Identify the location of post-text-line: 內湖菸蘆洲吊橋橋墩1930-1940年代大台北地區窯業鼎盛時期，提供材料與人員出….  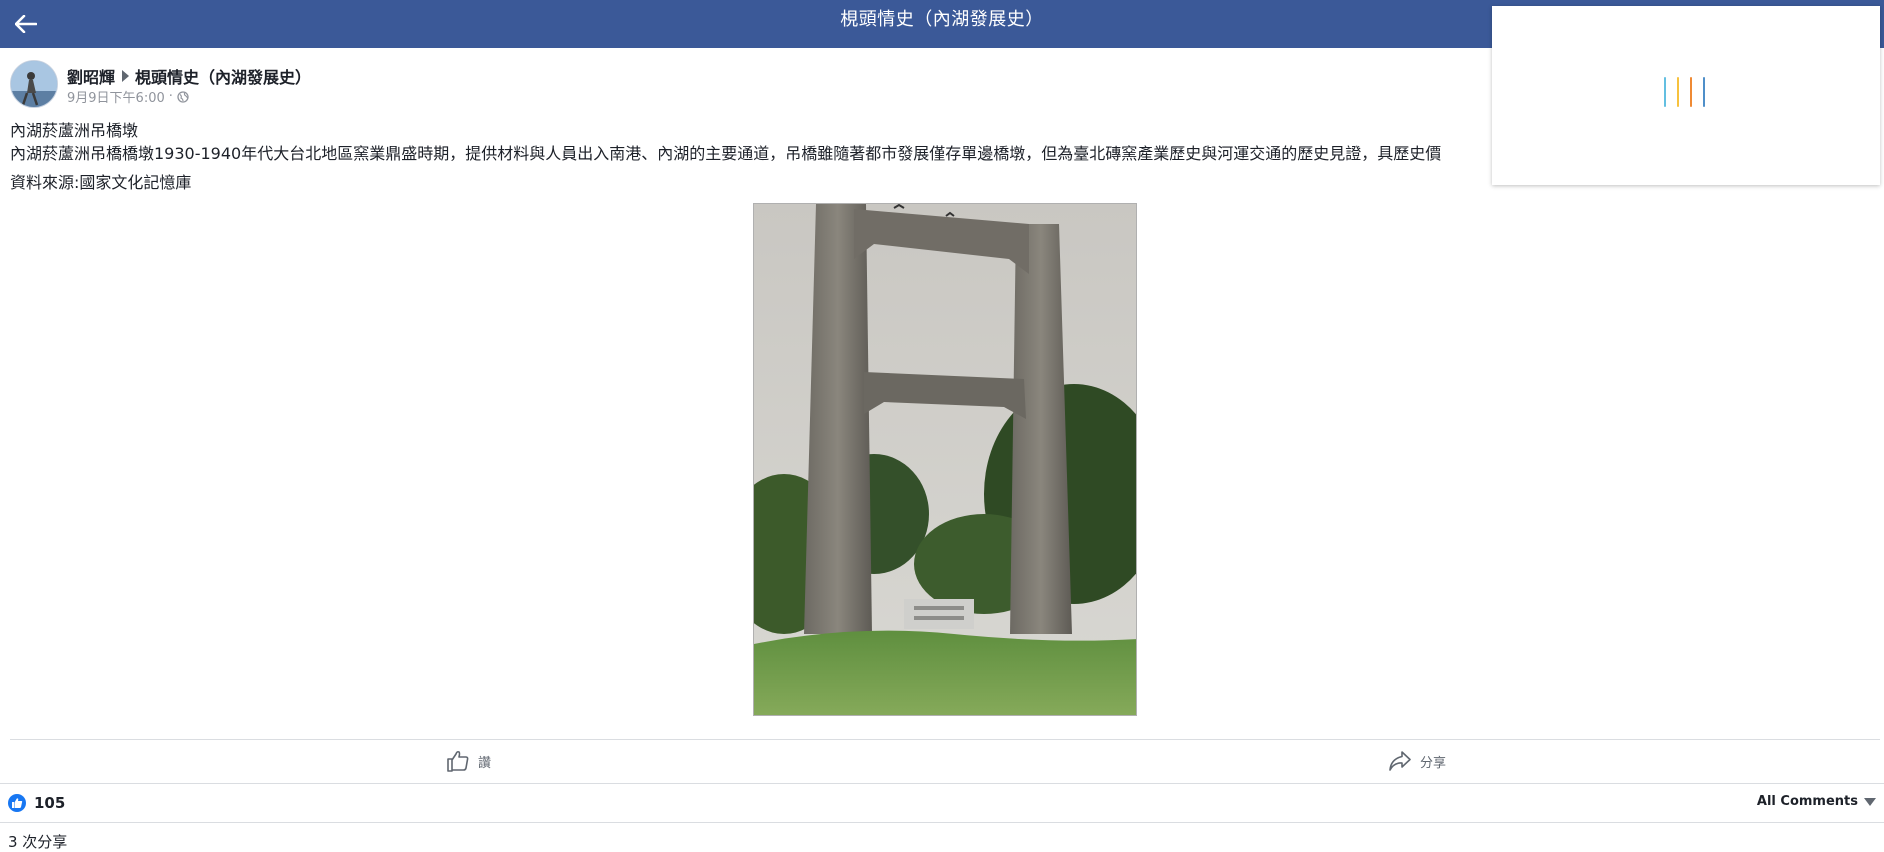
(726, 153).